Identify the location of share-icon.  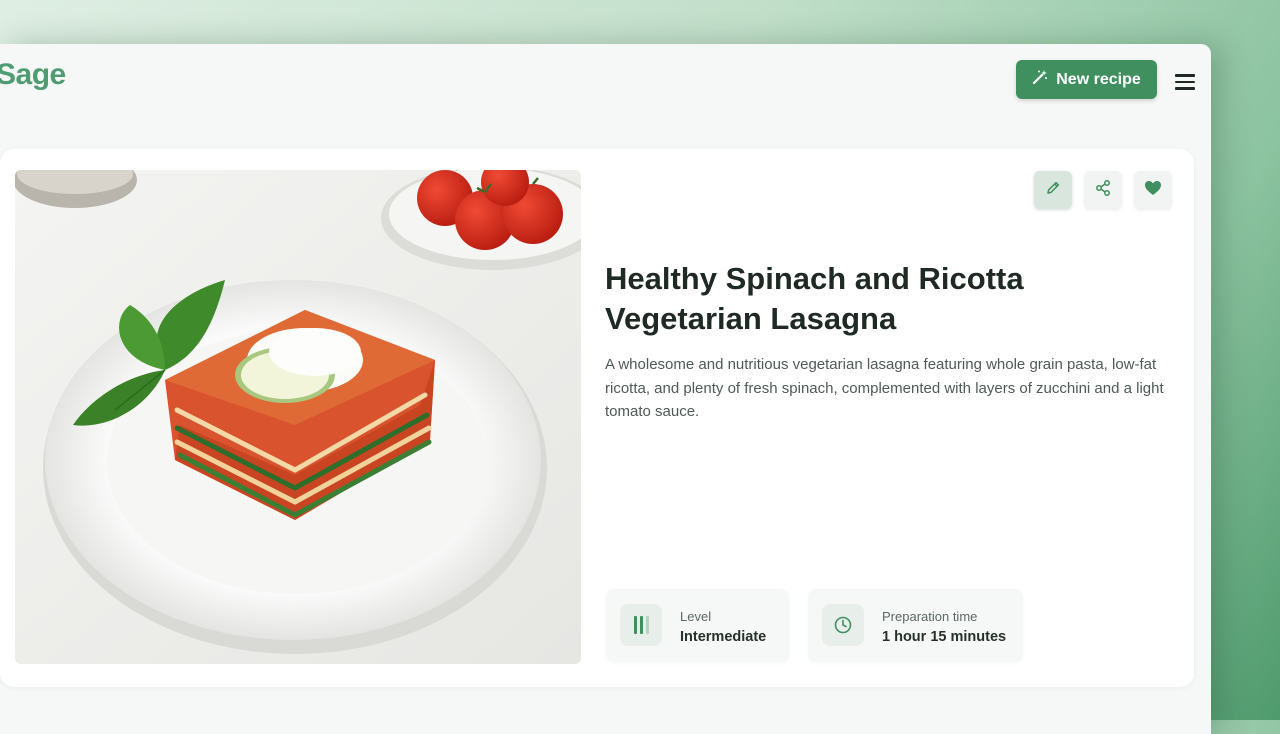
(1103, 190).